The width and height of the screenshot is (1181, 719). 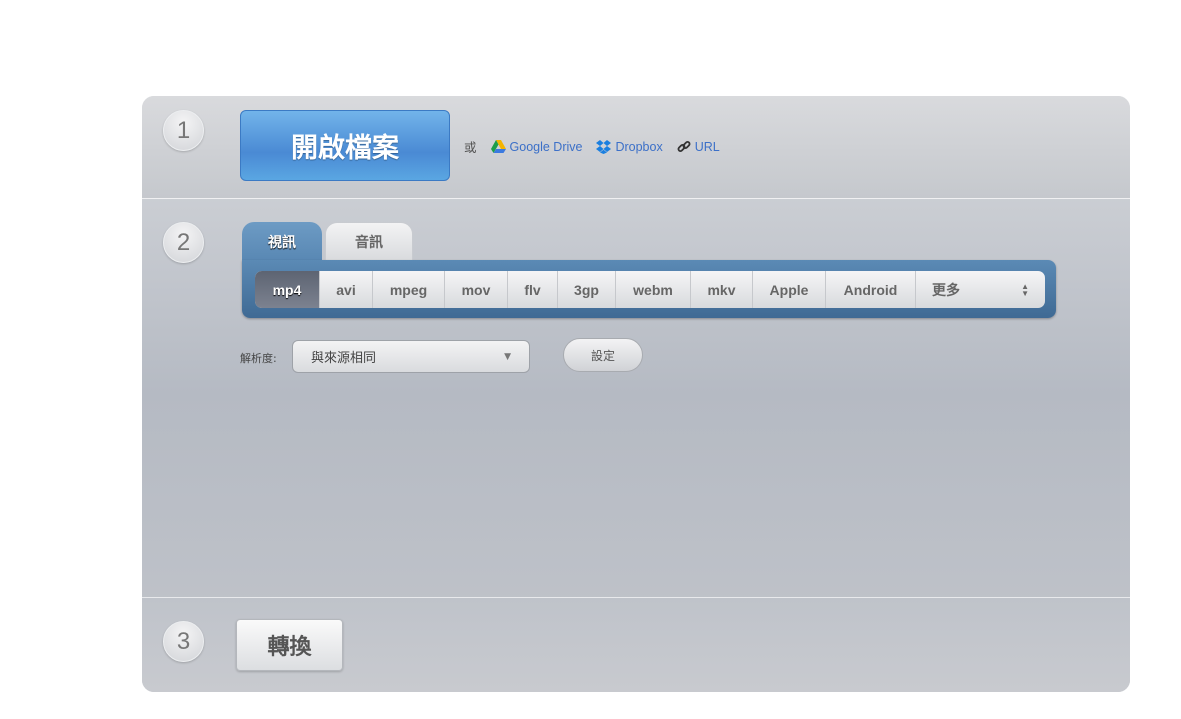 I want to click on dropbox-label: Dropbox, so click(x=639, y=146).